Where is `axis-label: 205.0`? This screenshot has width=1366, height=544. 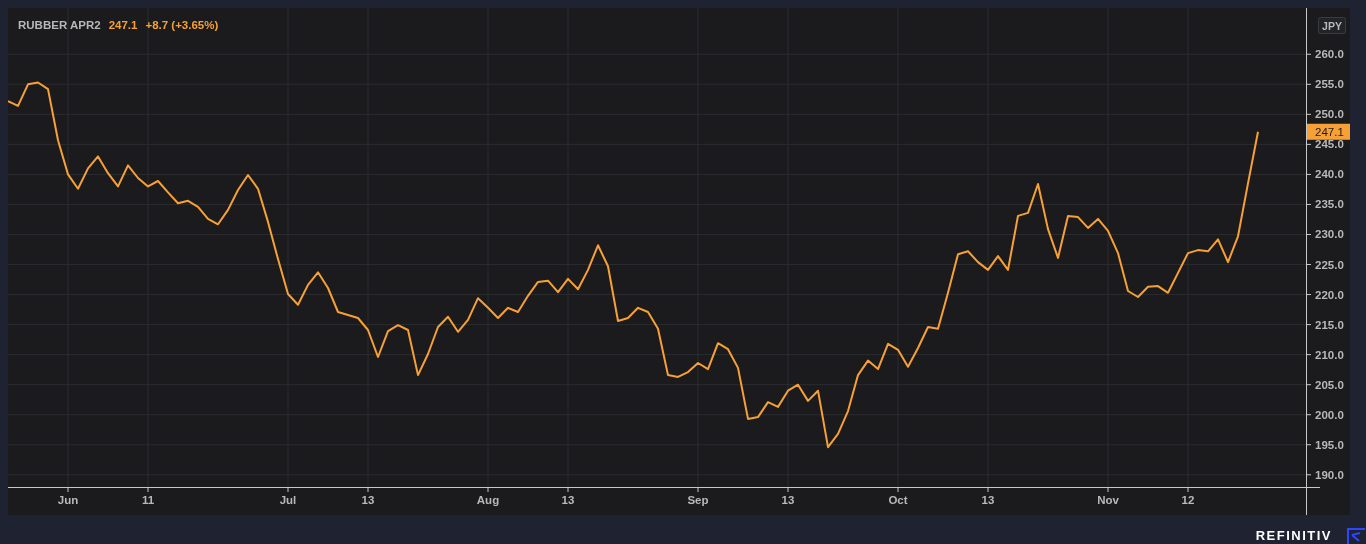 axis-label: 205.0 is located at coordinates (1329, 384).